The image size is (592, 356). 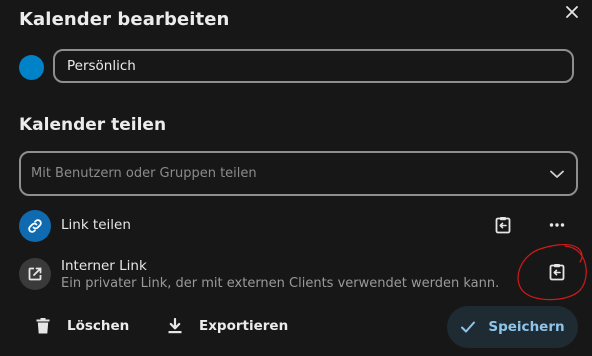 I want to click on delete-button: Löschen, so click(x=80, y=326).